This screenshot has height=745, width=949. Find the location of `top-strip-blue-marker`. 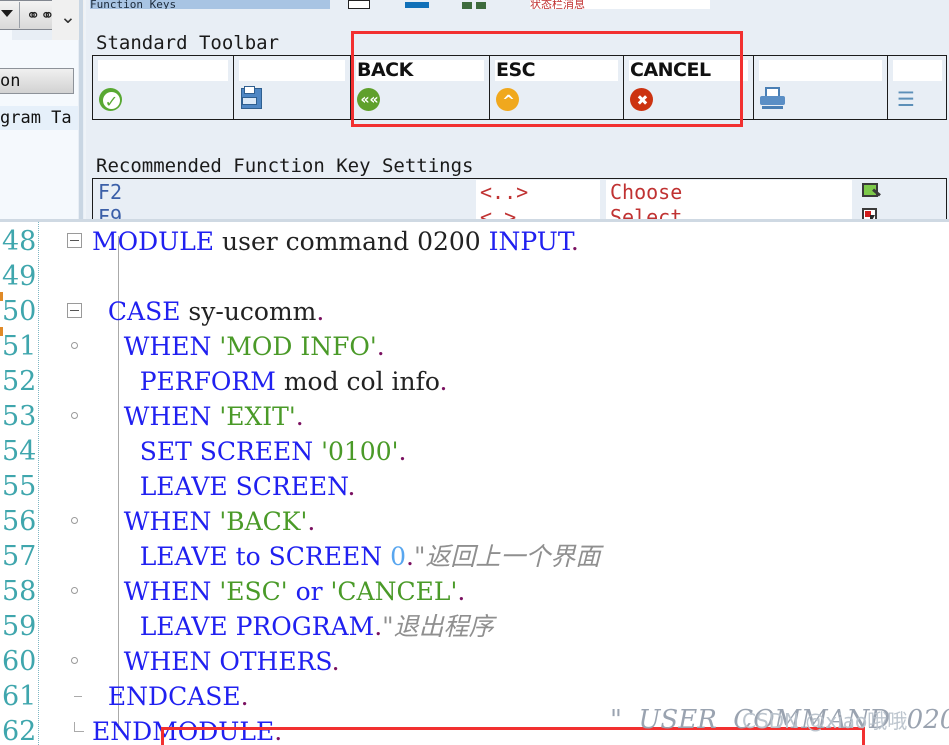

top-strip-blue-marker is located at coordinates (417, 5).